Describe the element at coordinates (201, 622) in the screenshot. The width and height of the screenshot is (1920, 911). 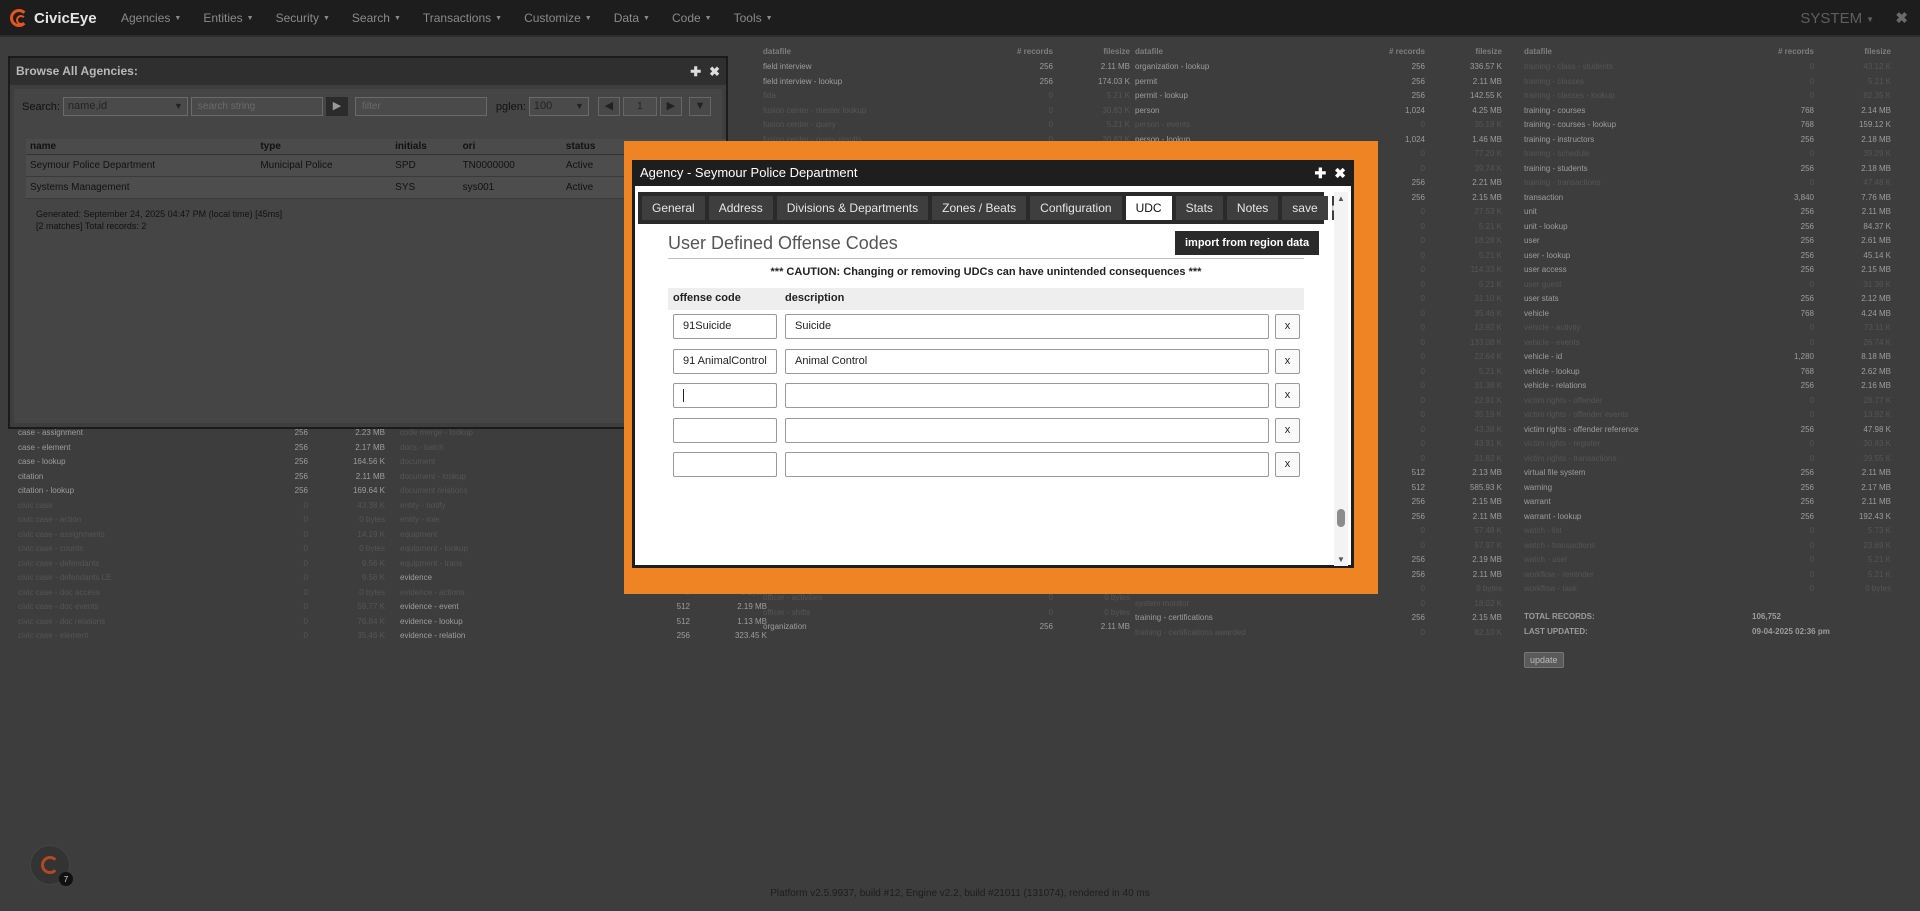
I see `stats-row: civic case - doc relations 0 76.84 K` at that location.